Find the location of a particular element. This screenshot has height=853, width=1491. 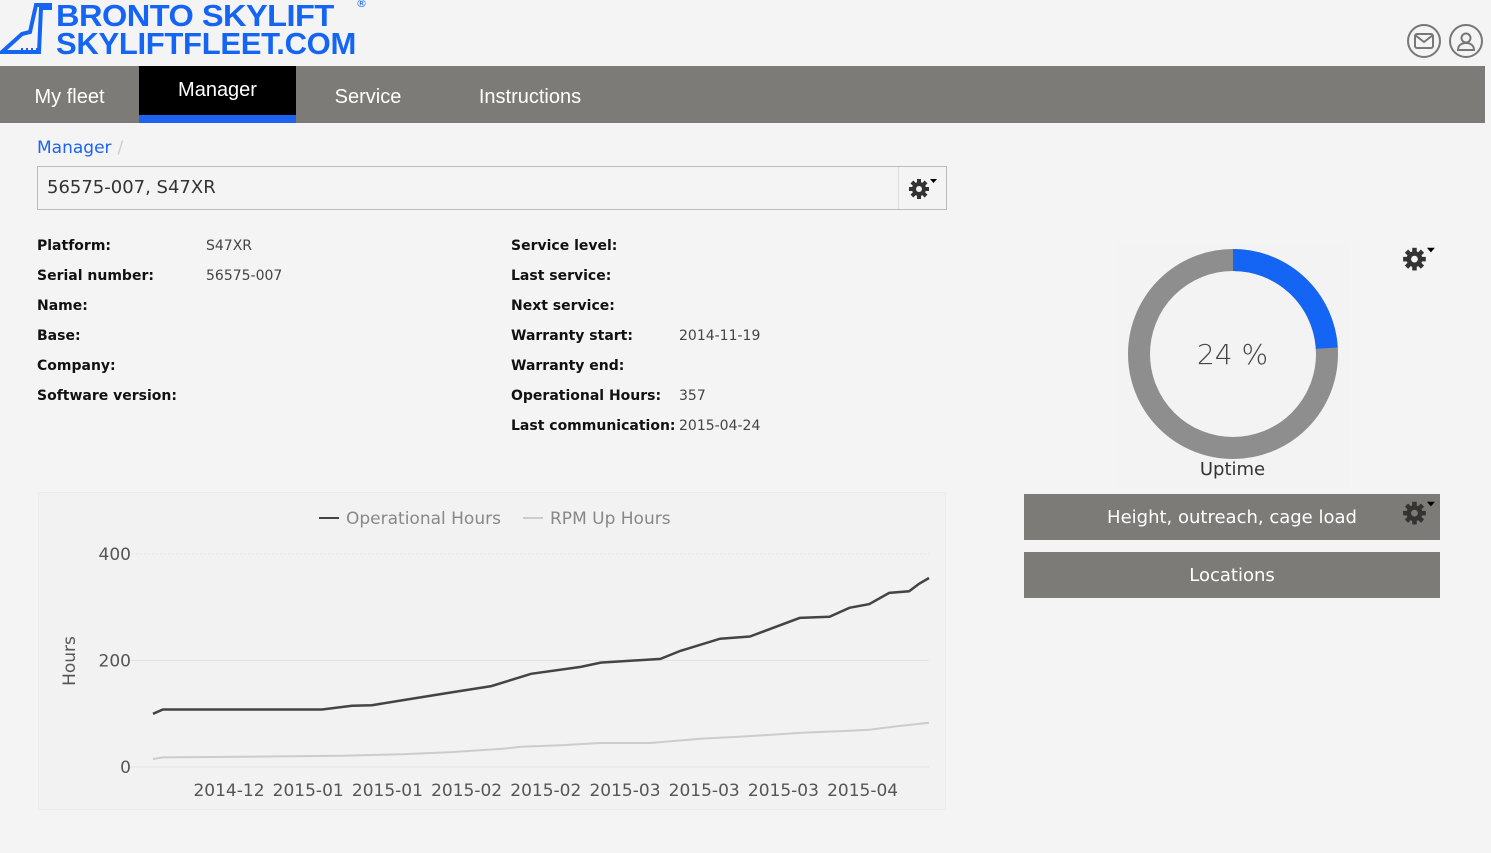

detail-label: Warranty start: is located at coordinates (572, 336).